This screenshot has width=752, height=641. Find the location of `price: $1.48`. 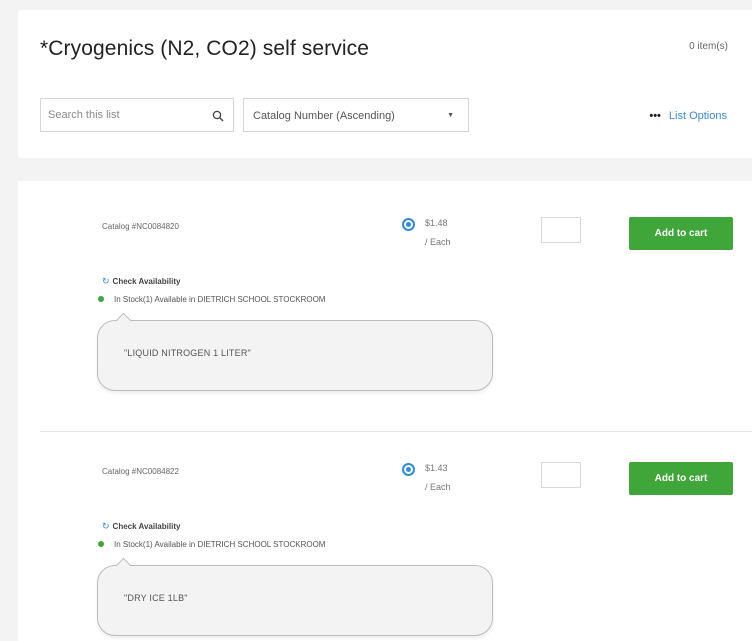

price: $1.48 is located at coordinates (436, 223).